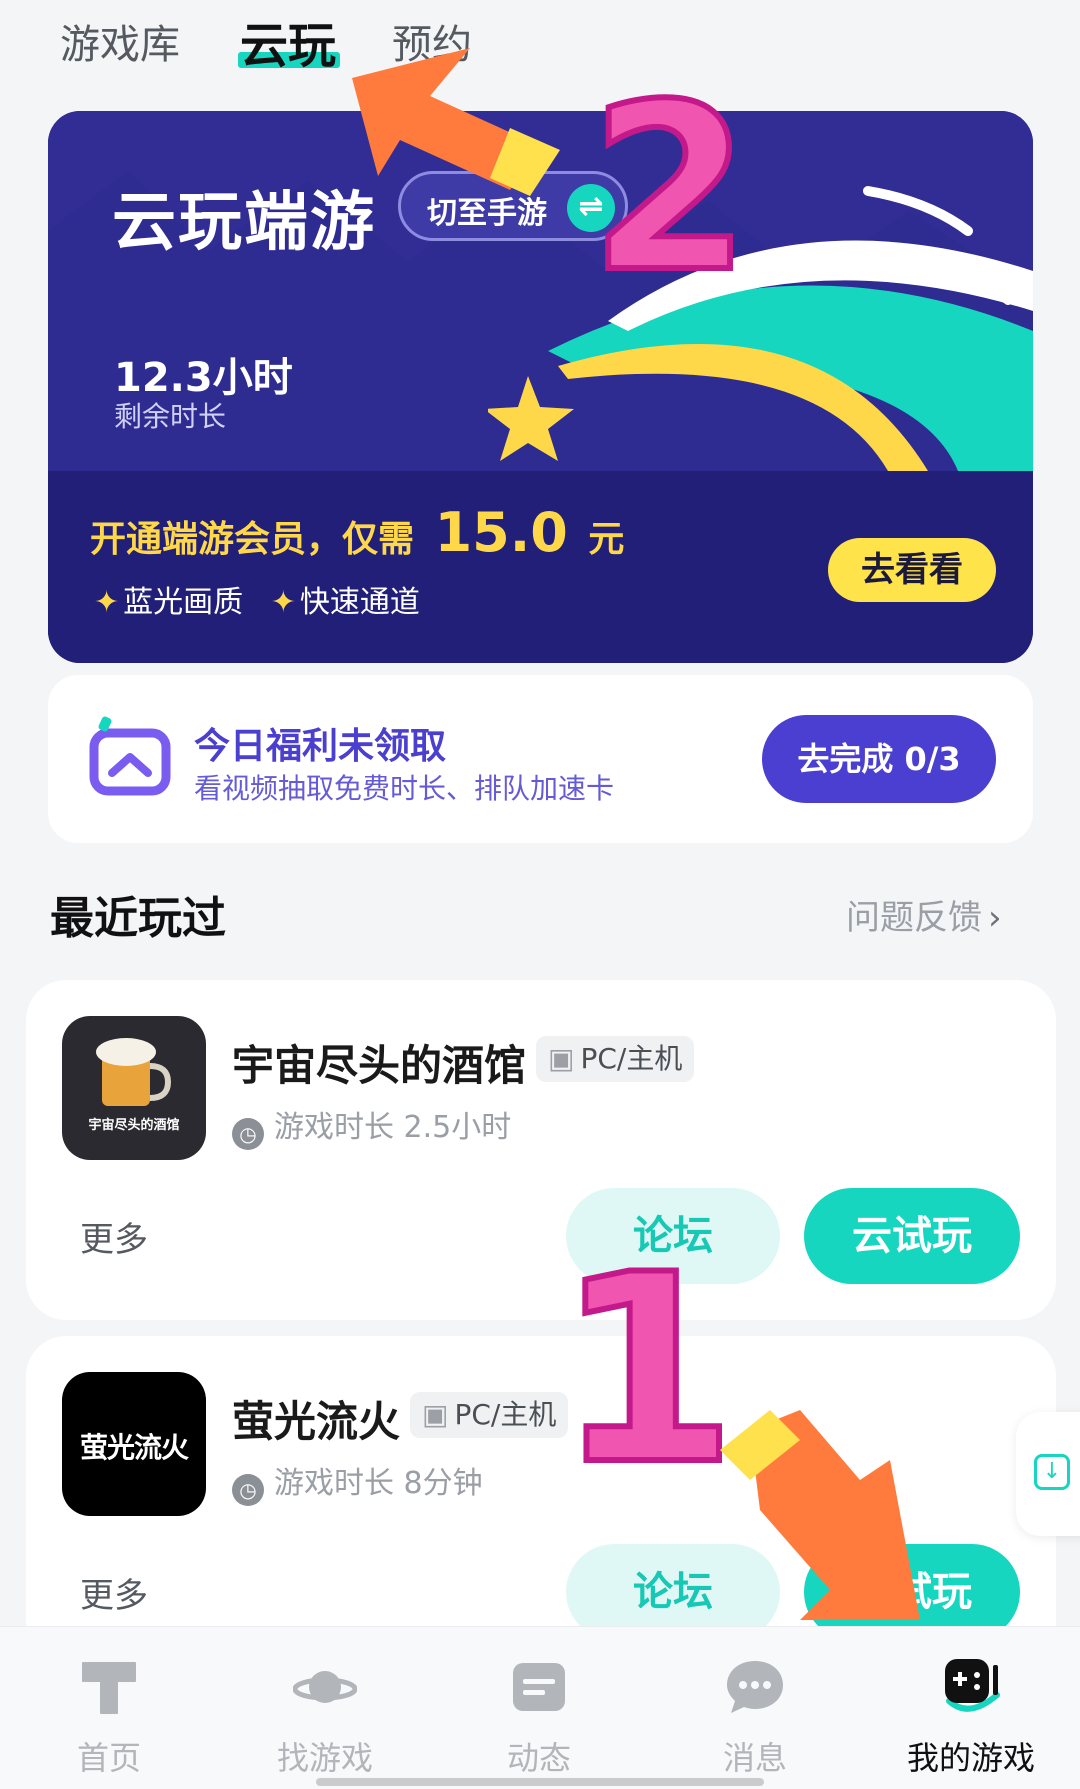  What do you see at coordinates (540, 759) in the screenshot?
I see `daily-welfare-card: 今日福利未领取 看视频抽取免费时长、排队加速卡 去完成 0/3` at bounding box center [540, 759].